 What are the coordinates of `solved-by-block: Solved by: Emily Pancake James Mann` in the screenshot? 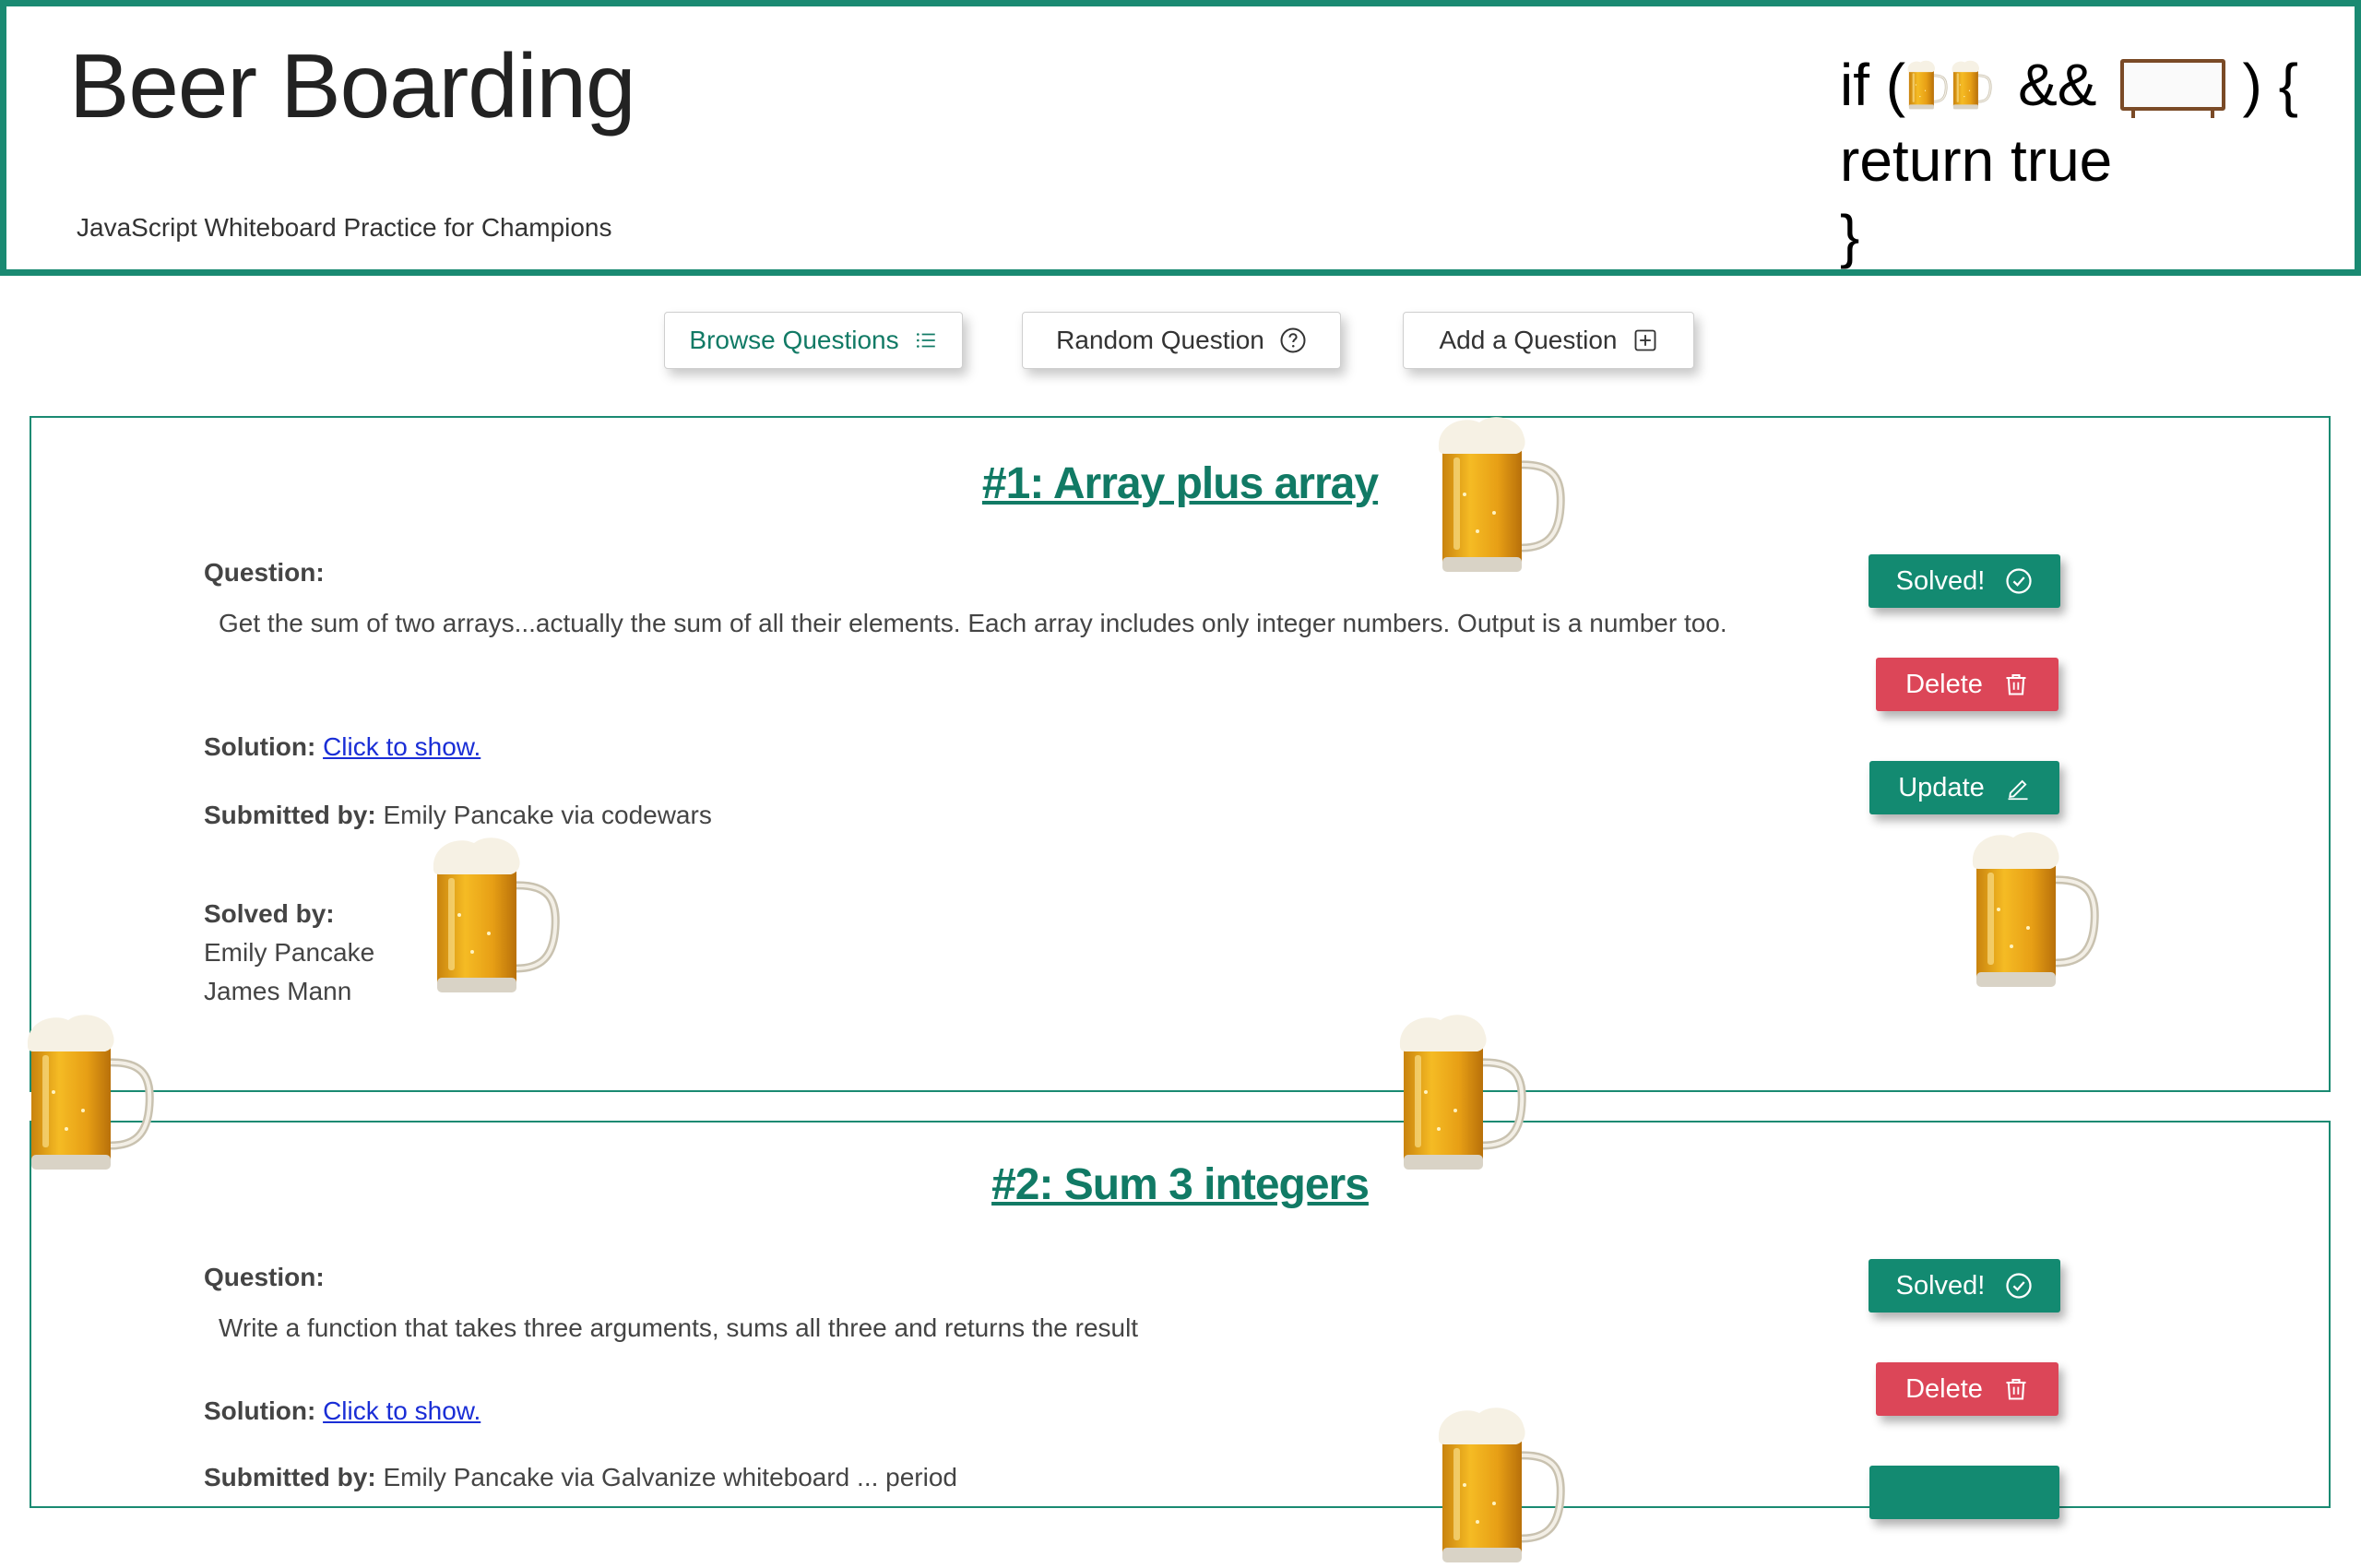 It's located at (289, 953).